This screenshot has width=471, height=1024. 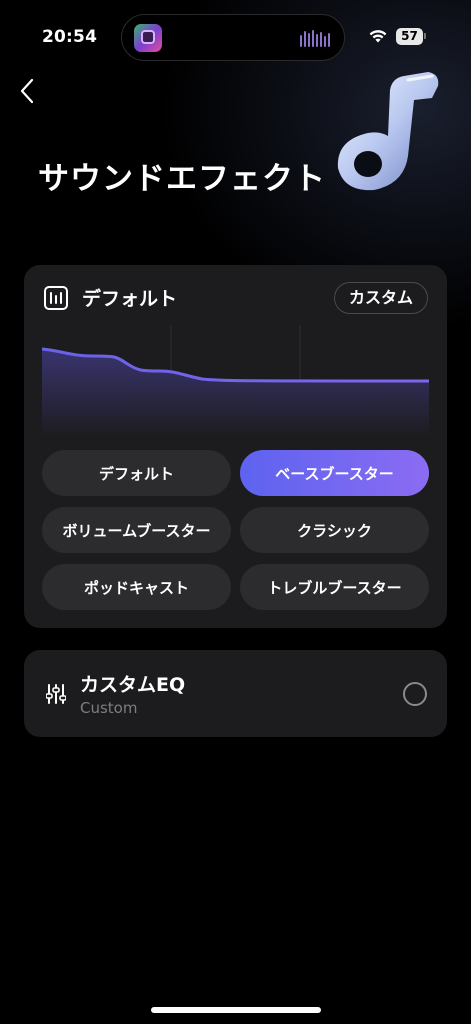 What do you see at coordinates (334, 587) in the screenshot?
I see `preset-treble-booster-button: トレブルブースター` at bounding box center [334, 587].